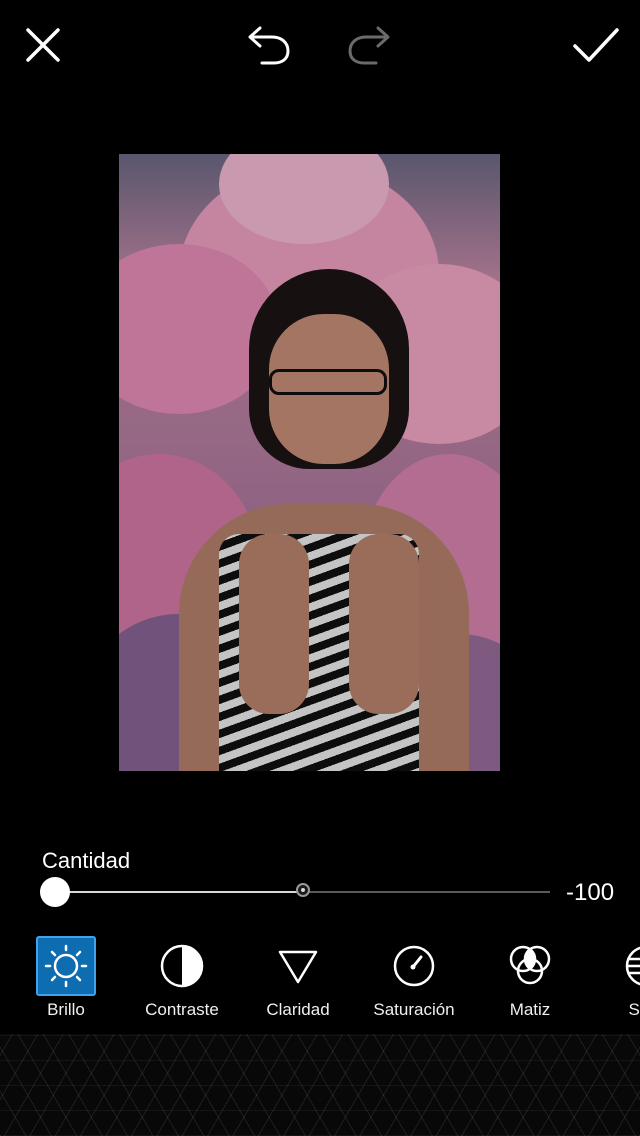  What do you see at coordinates (182, 1009) in the screenshot?
I see `tool-label: Contraste` at bounding box center [182, 1009].